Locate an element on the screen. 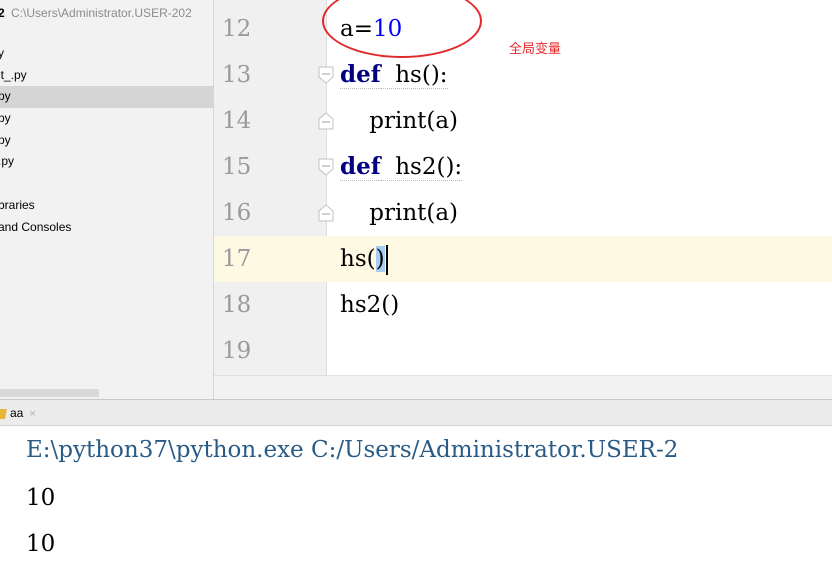 The width and height of the screenshot is (832, 573). run-tab-aa: aa × is located at coordinates (18, 413).